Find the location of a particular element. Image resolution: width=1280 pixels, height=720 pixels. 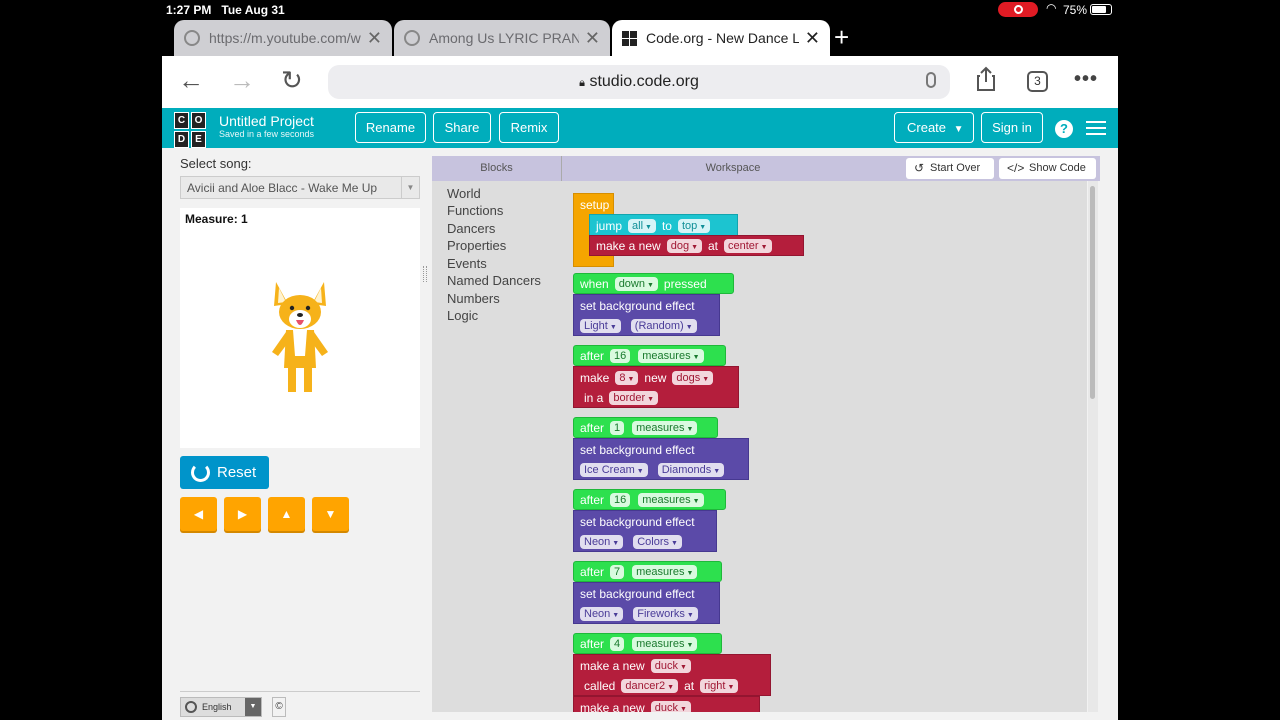

after-measures-block: after 4 measures ▼ is located at coordinates (647, 643).